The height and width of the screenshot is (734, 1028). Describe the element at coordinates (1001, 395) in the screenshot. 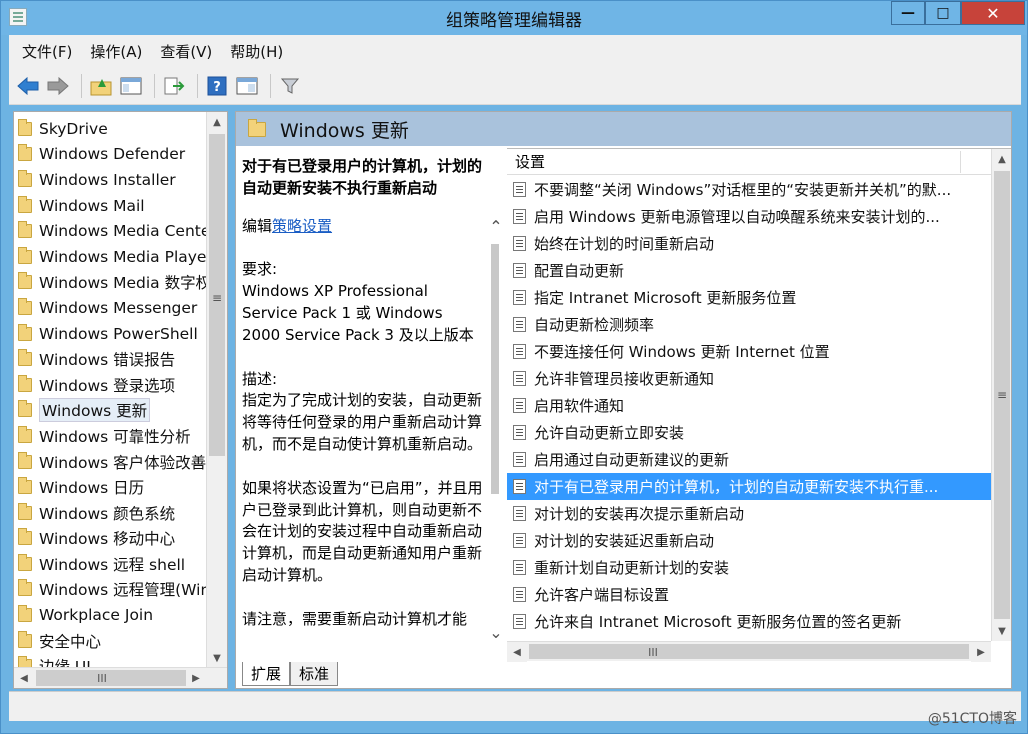

I see `settings-vertical-scrollbar: ▲ ≡ ▼` at that location.